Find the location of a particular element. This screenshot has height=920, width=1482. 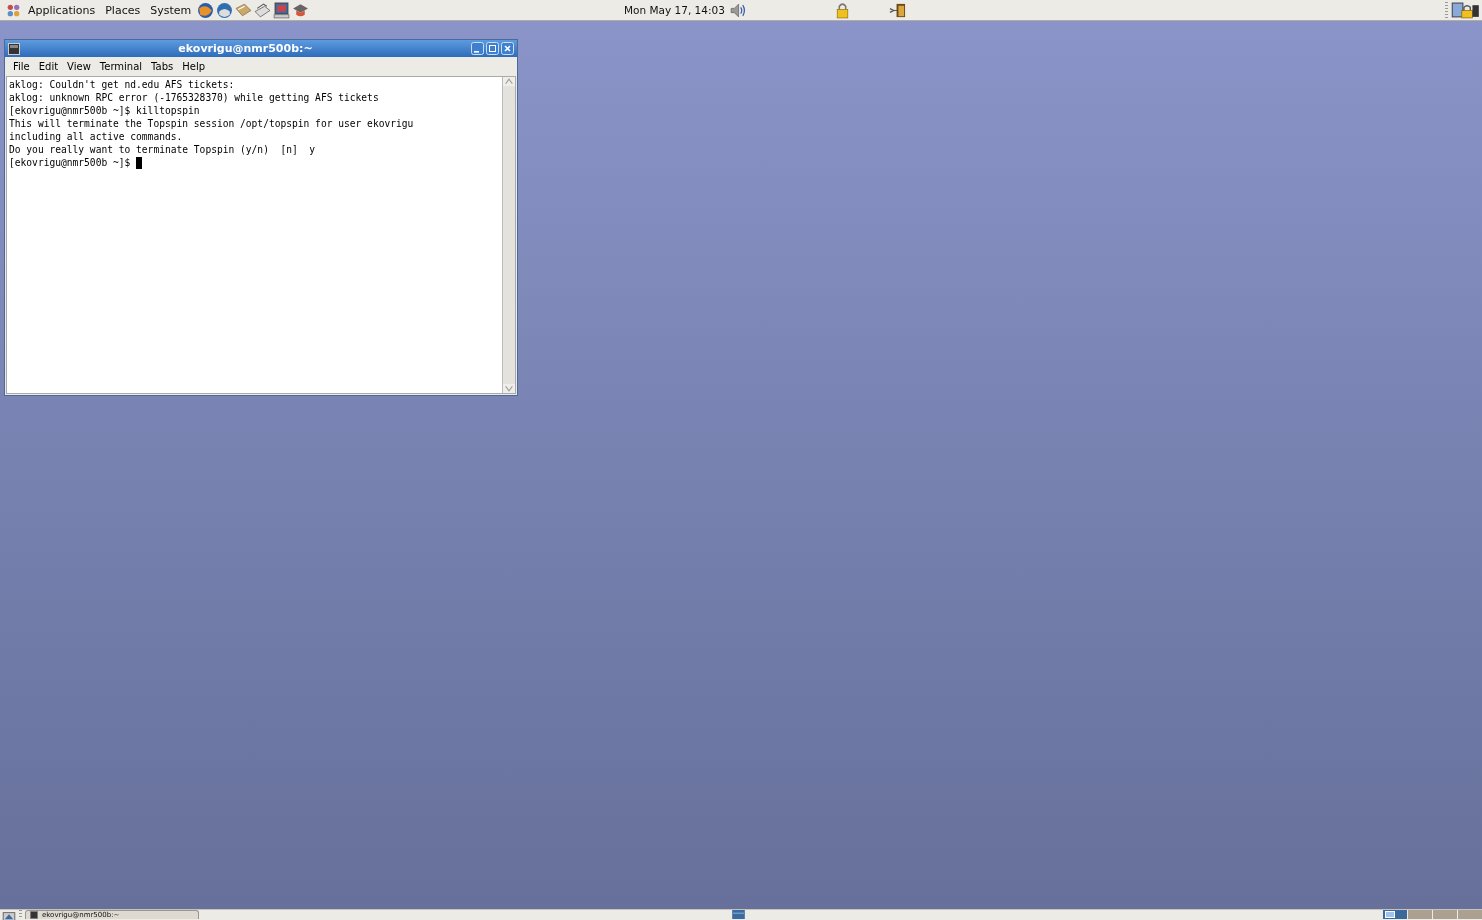

close-button is located at coordinates (507, 48).